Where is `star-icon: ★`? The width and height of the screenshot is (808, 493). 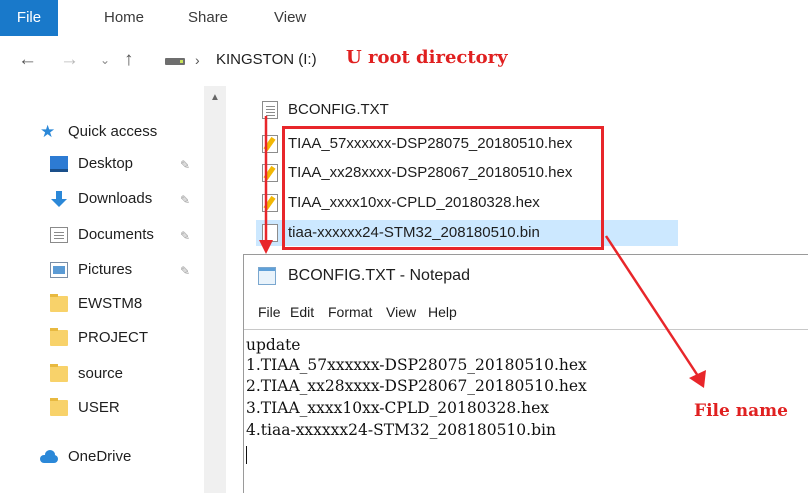 star-icon: ★ is located at coordinates (48, 131).